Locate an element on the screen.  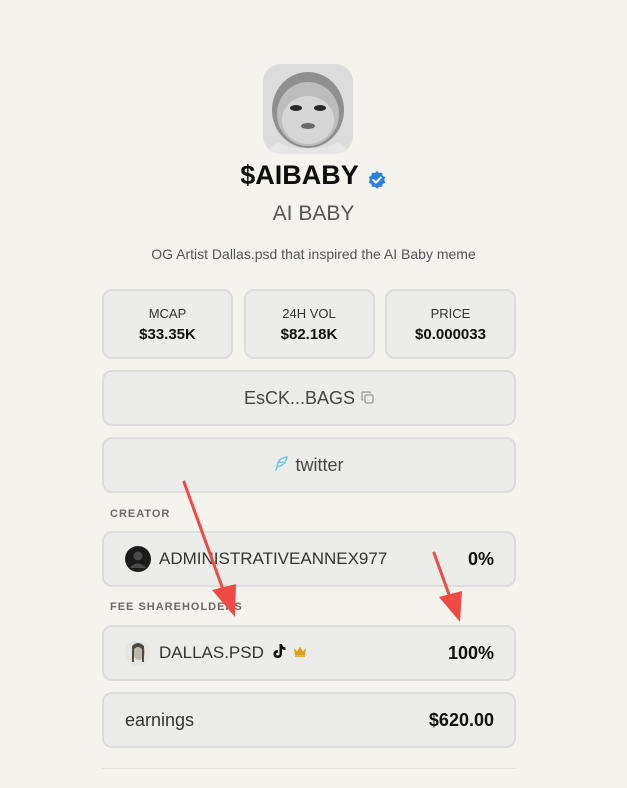
tiktok-icon is located at coordinates (279, 653).